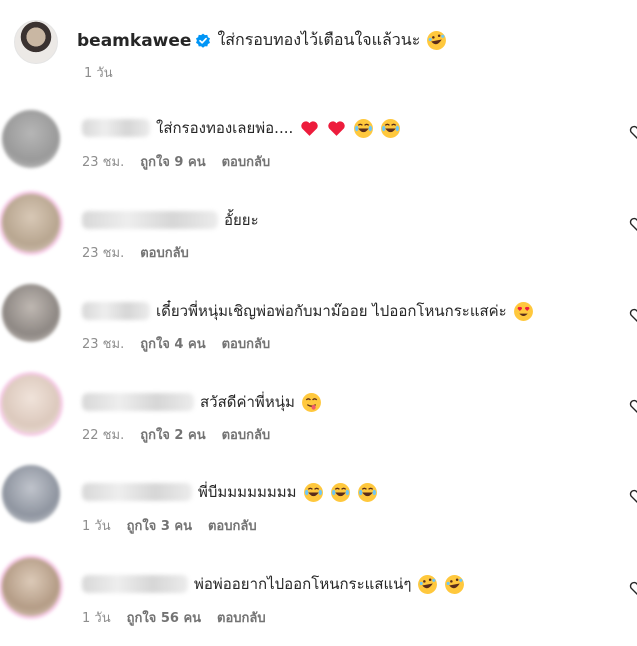 The image size is (637, 646). What do you see at coordinates (98, 73) in the screenshot?
I see `post-time: 1 วัน` at bounding box center [98, 73].